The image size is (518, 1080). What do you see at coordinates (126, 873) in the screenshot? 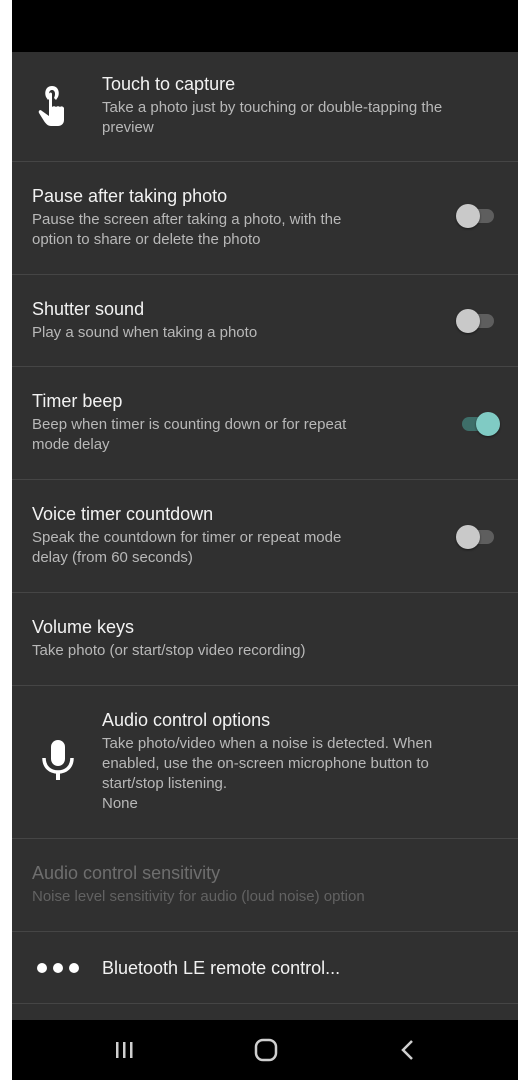
I see `setting-title: Audio control sensitivity` at bounding box center [126, 873].